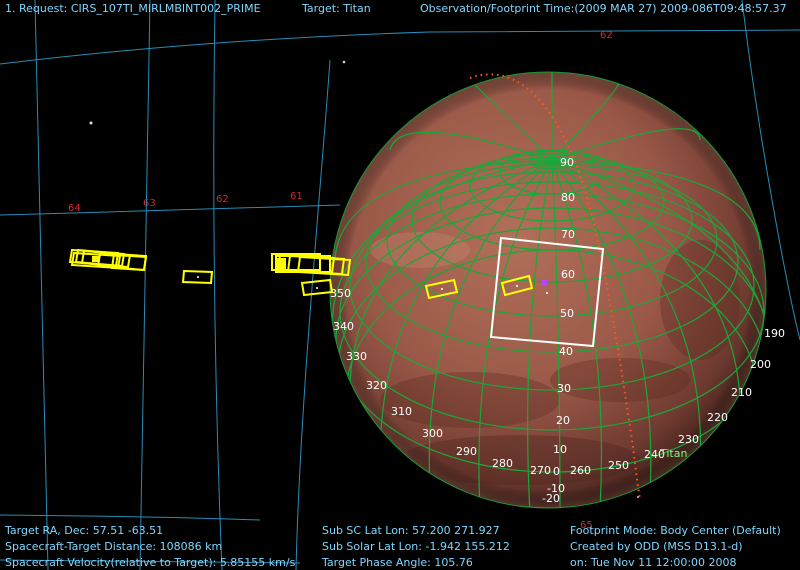  Describe the element at coordinates (416, 546) in the screenshot. I see `sub-solar-lat-lon: Sub Solar Lat Lon: -1.942 155.212` at that location.